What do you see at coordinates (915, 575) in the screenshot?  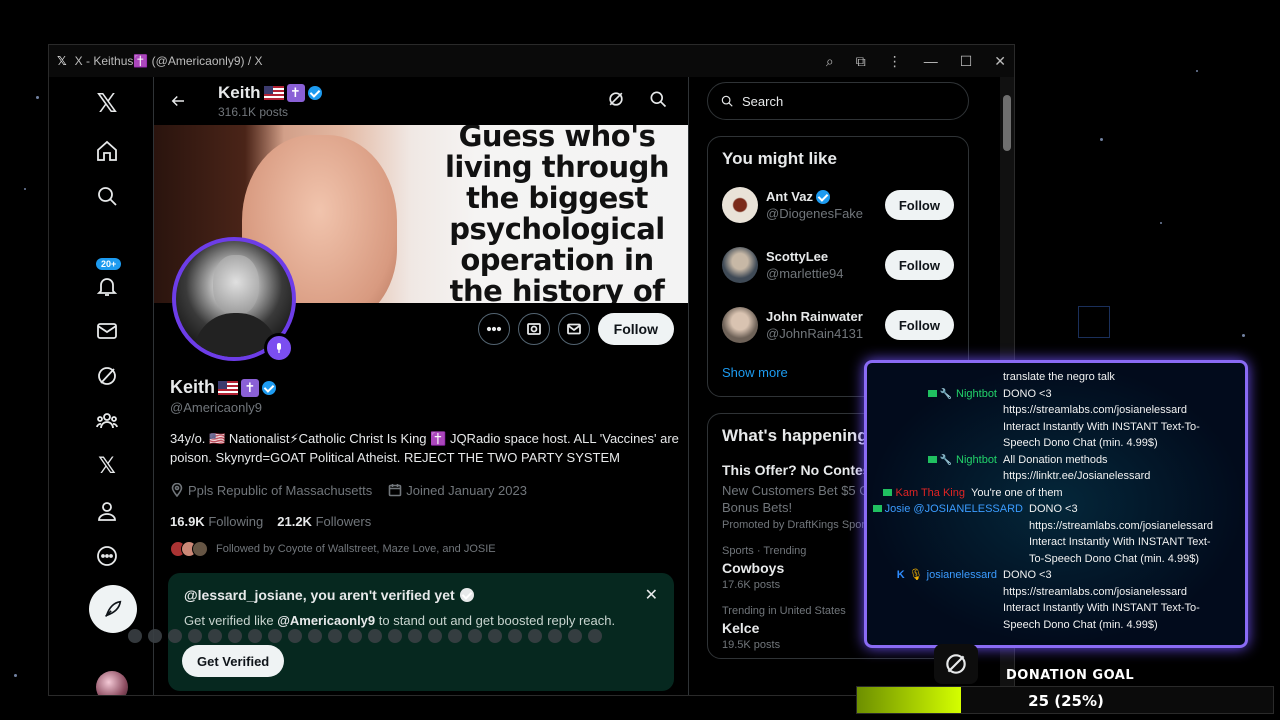 I see `mic-badge-icon: 🎙` at bounding box center [915, 575].